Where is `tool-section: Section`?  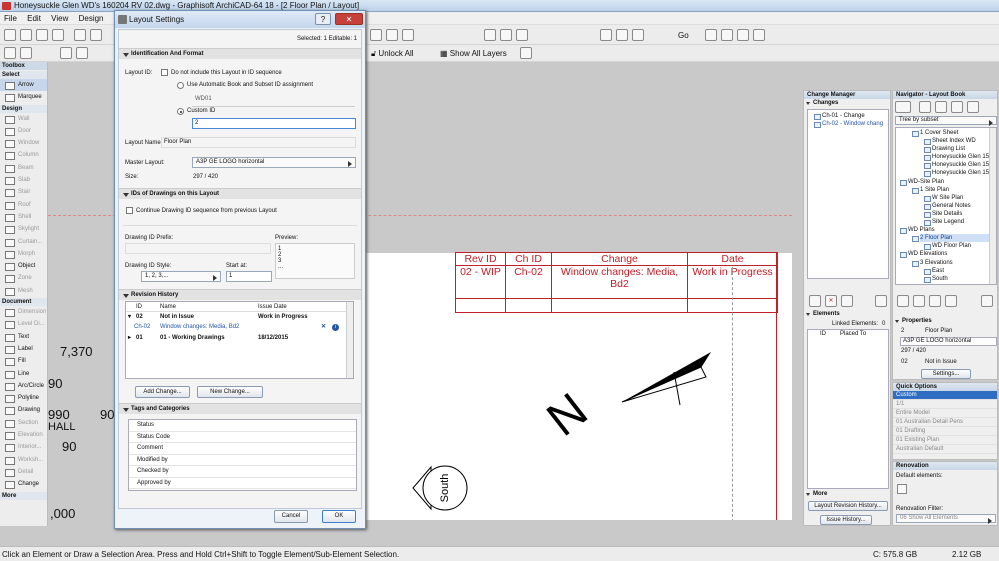 tool-section: Section is located at coordinates (23, 423).